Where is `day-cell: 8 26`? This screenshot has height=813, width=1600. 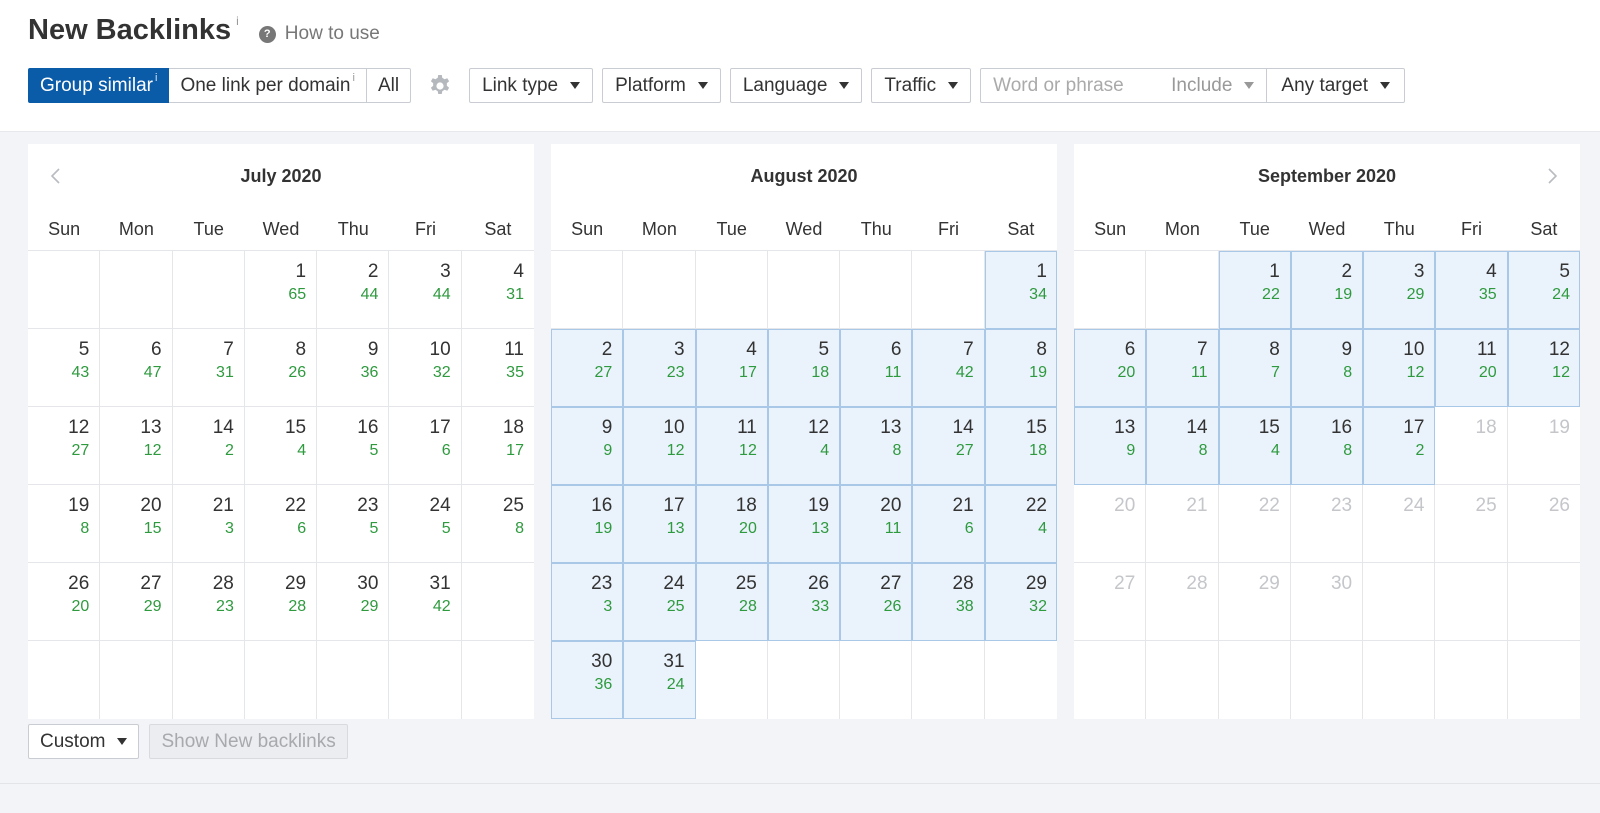 day-cell: 8 26 is located at coordinates (281, 368).